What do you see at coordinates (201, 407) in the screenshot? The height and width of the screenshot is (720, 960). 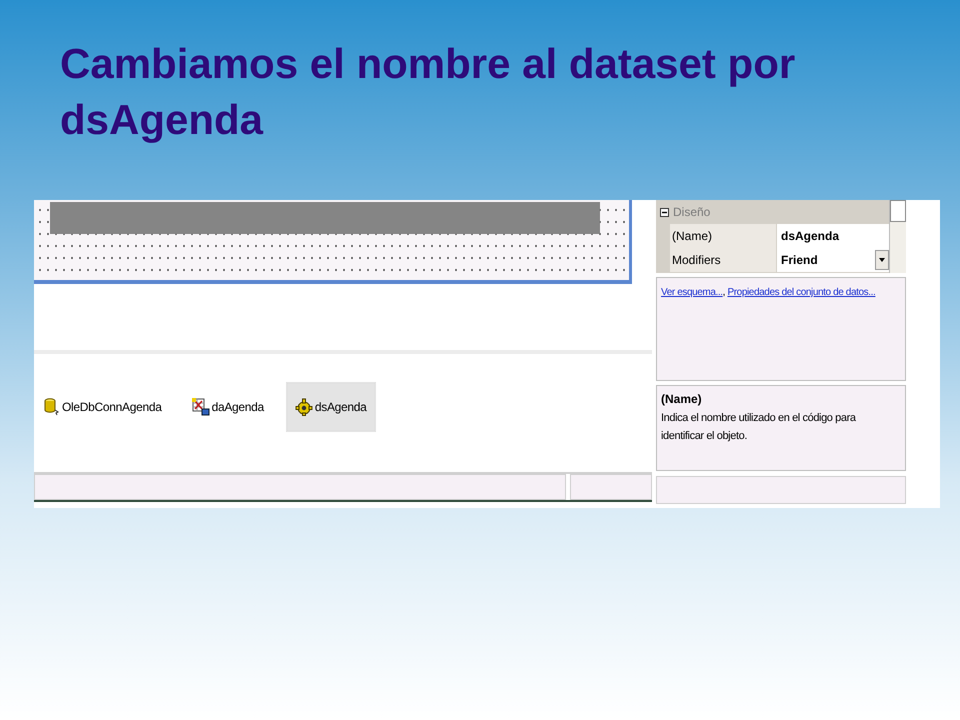 I see `table-icon` at bounding box center [201, 407].